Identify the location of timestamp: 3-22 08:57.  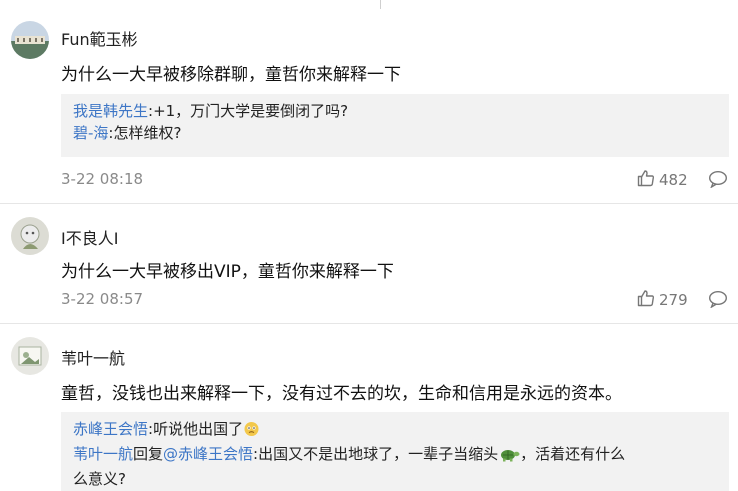
(102, 299).